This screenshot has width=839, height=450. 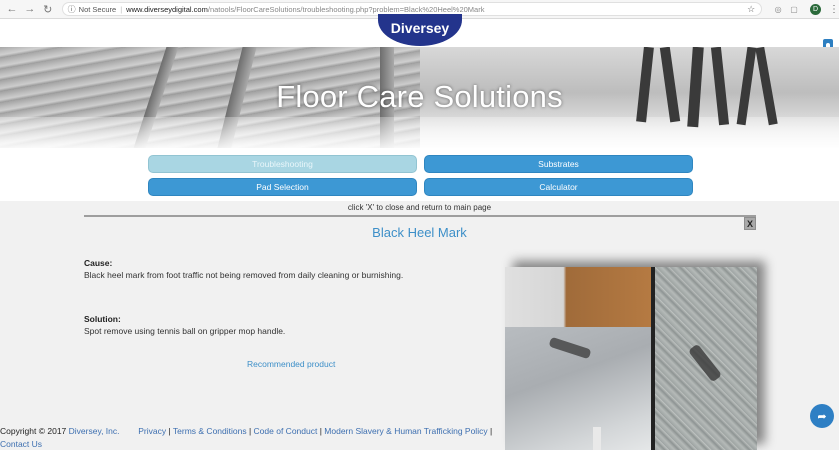 I want to click on photo-panel-right, so click(x=706, y=358).